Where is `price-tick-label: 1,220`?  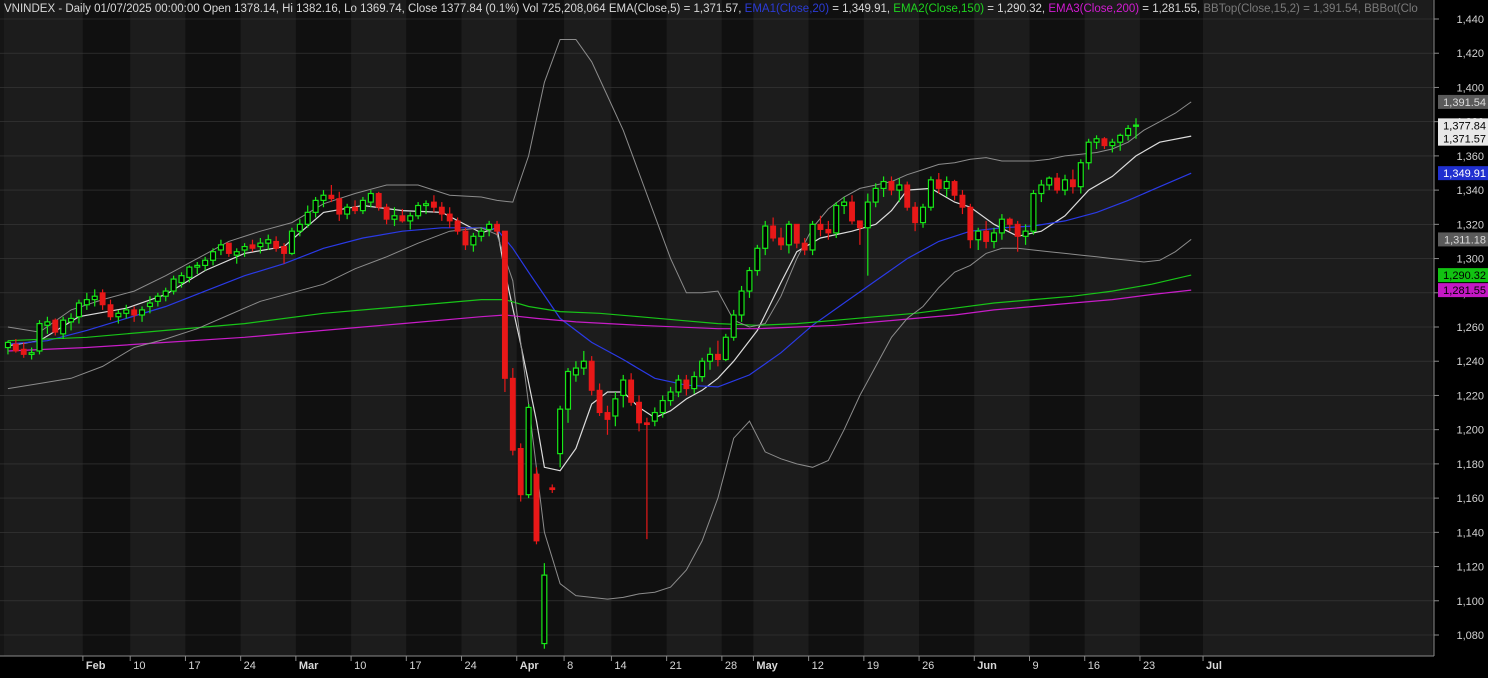
price-tick-label: 1,220 is located at coordinates (1470, 396).